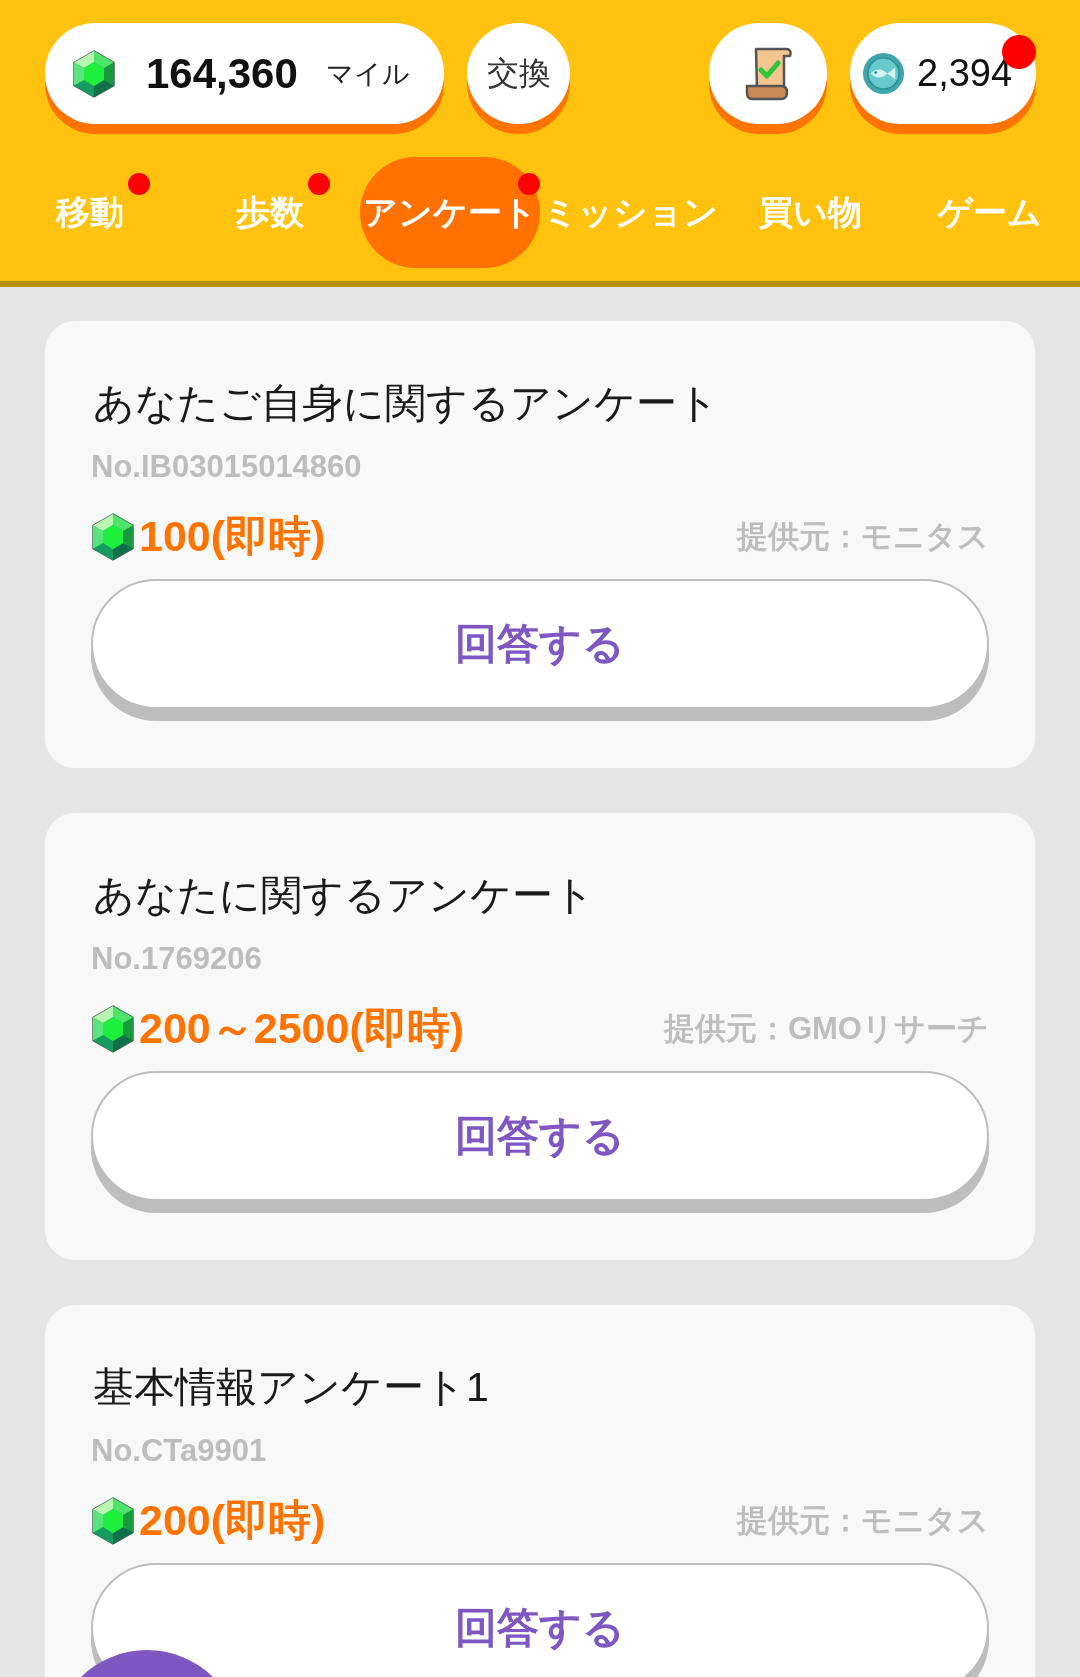  I want to click on reward-amount: 200～2500(即時), so click(302, 1028).